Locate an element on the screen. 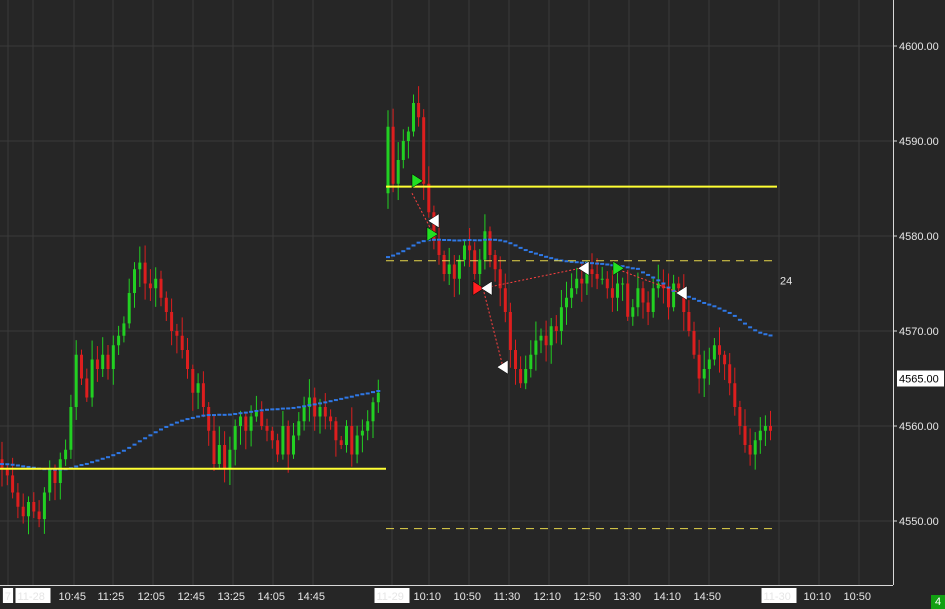 The image size is (945, 609). x-tick-label: 10:10 is located at coordinates (818, 597).